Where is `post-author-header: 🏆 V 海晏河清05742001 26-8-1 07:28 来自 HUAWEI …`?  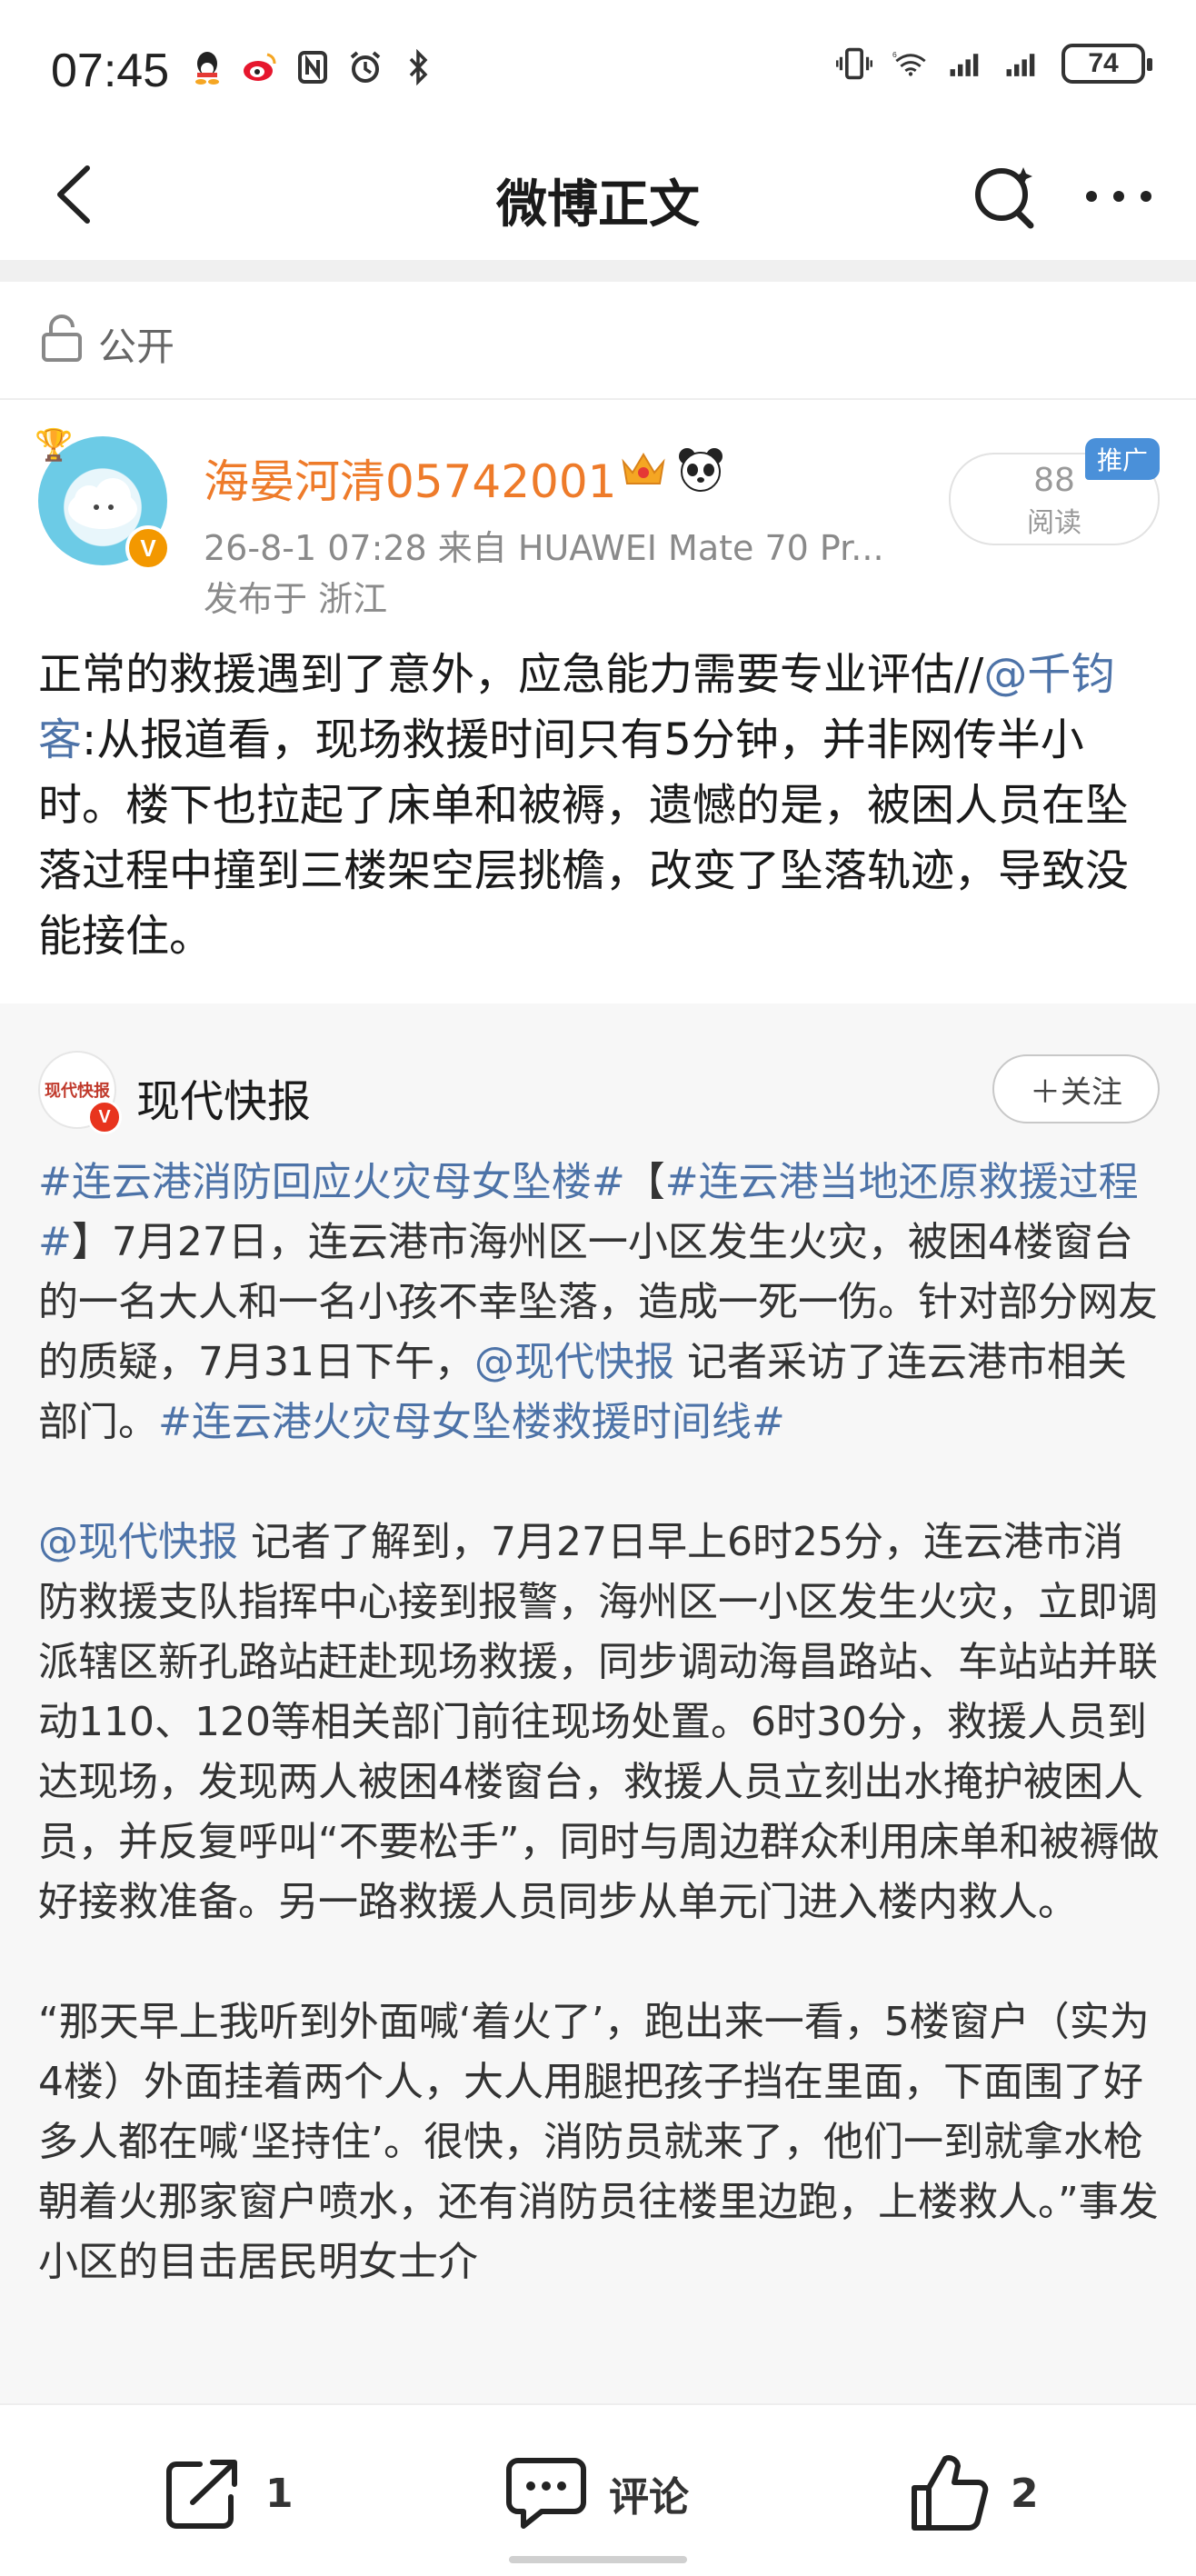 post-author-header: 🏆 V 海晏河清05742001 26-8-1 07:28 来自 HUAWEI … is located at coordinates (598, 522).